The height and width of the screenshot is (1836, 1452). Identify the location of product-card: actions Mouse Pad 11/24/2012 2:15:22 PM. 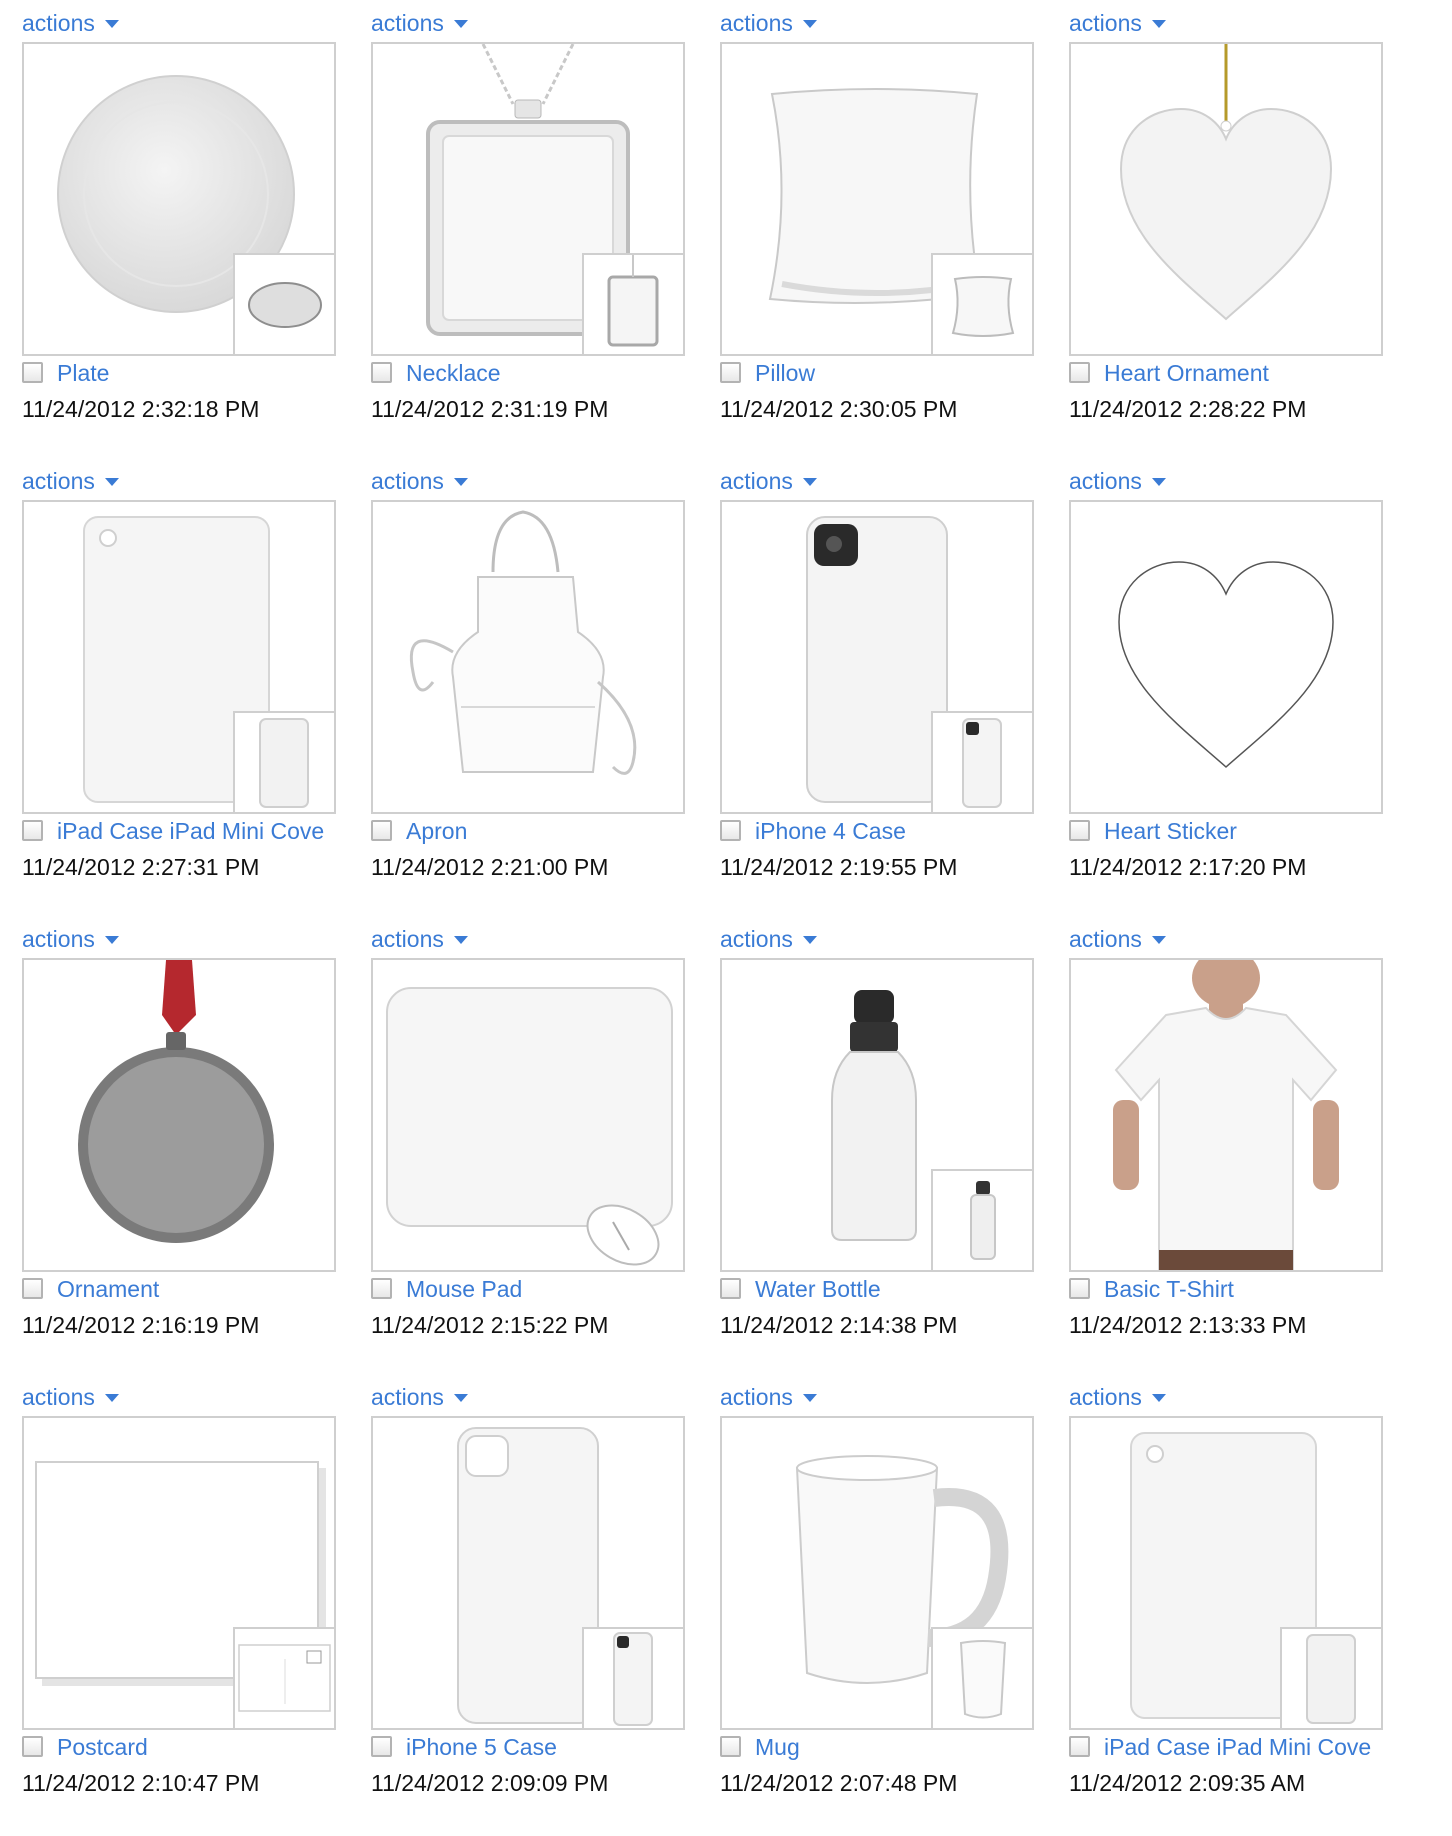
(517, 1131).